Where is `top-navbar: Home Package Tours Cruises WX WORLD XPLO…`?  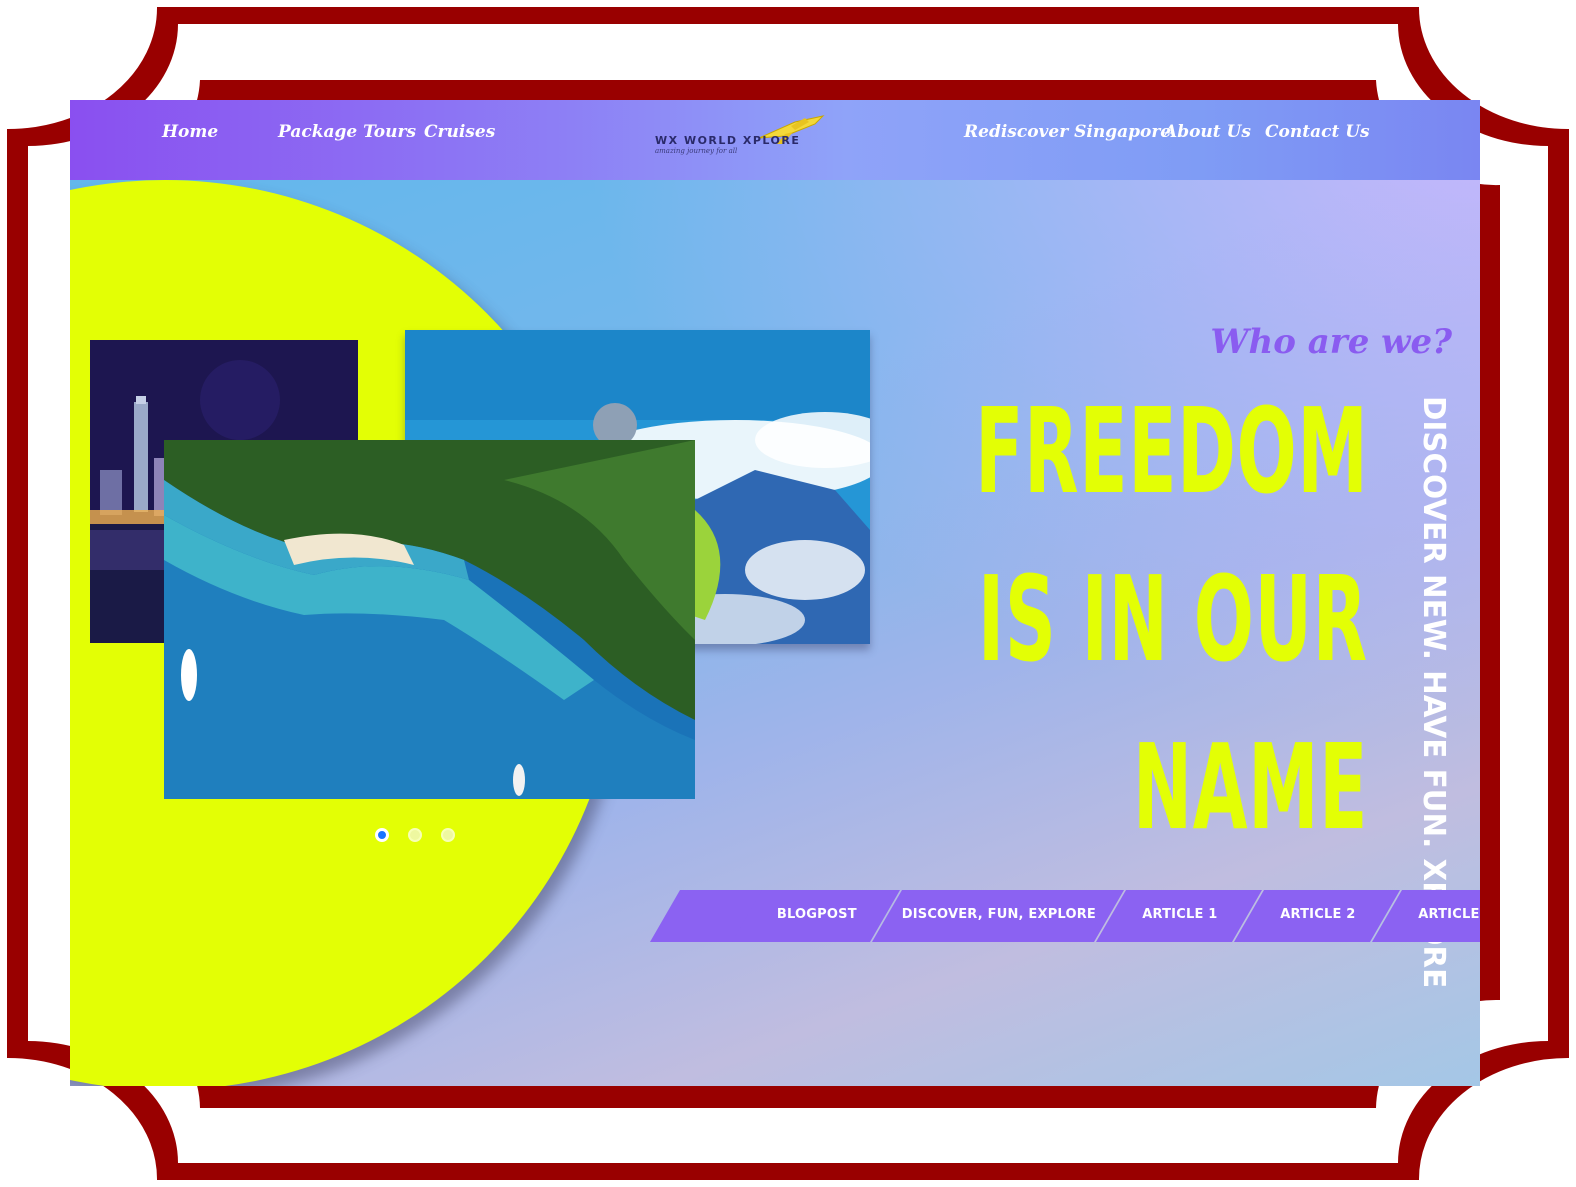
top-navbar: Home Package Tours Cruises WX WORLD XPLO… is located at coordinates (775, 140).